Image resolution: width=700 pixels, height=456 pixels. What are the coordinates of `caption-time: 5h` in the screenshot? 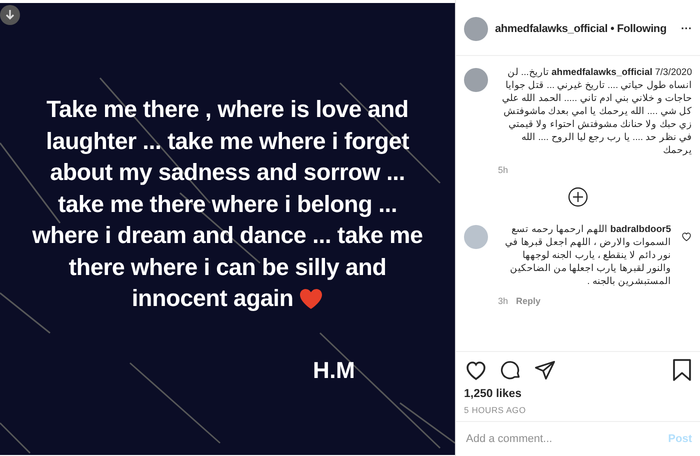 It's located at (503, 170).